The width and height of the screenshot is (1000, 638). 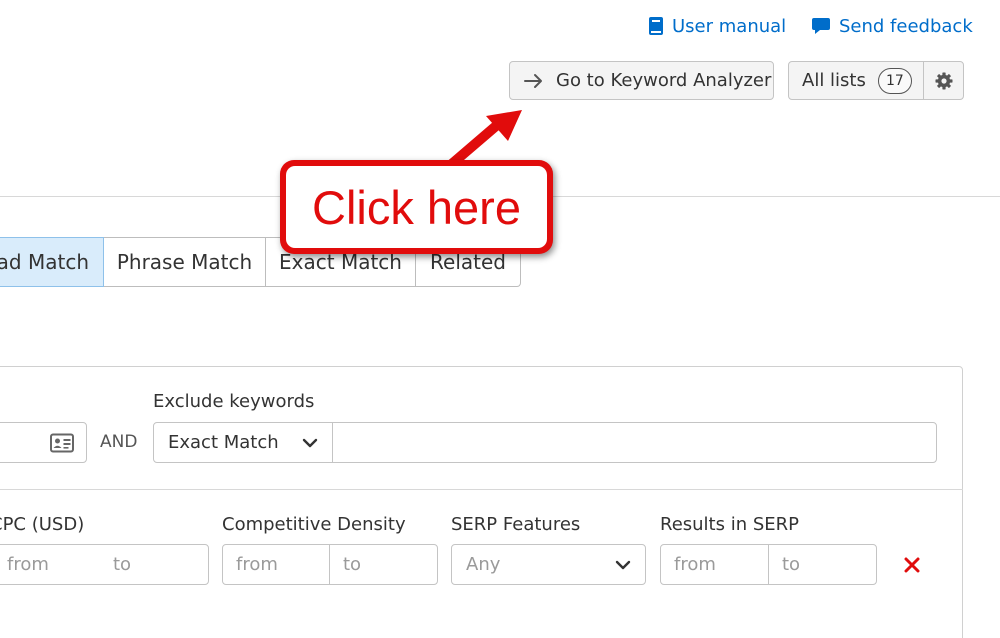 I want to click on tab-phrase-match-label: Phrase Match, so click(x=184, y=262).